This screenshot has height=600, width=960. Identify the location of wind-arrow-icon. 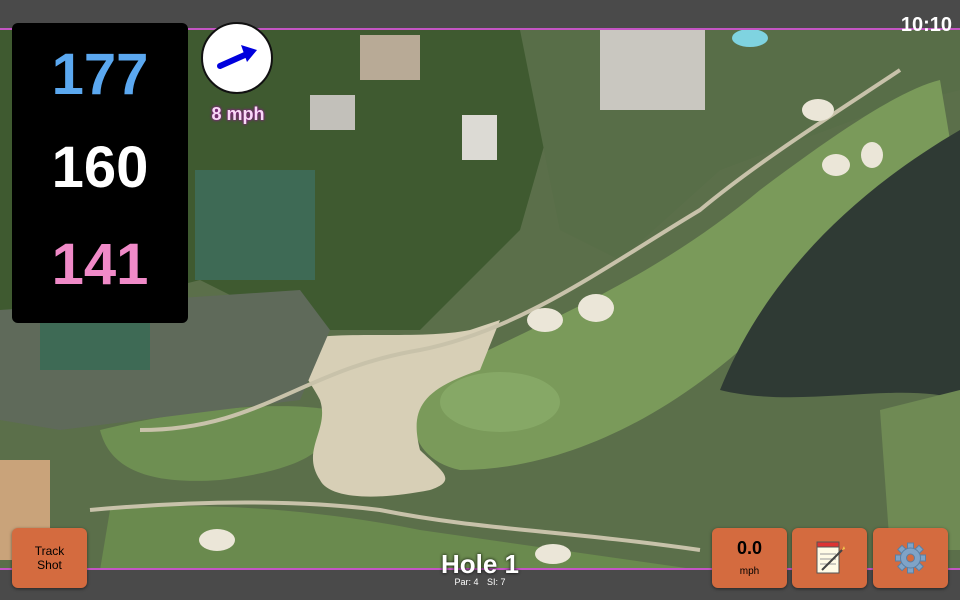
(237, 57).